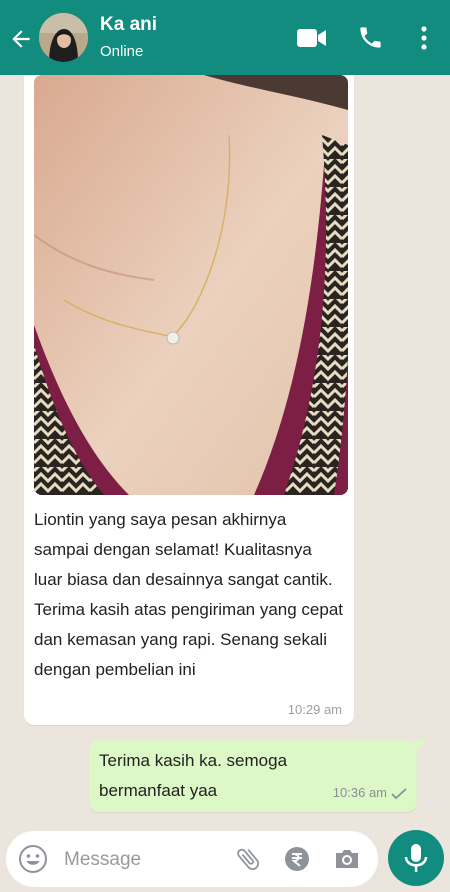  What do you see at coordinates (424, 38) in the screenshot?
I see `more-vert-icon` at bounding box center [424, 38].